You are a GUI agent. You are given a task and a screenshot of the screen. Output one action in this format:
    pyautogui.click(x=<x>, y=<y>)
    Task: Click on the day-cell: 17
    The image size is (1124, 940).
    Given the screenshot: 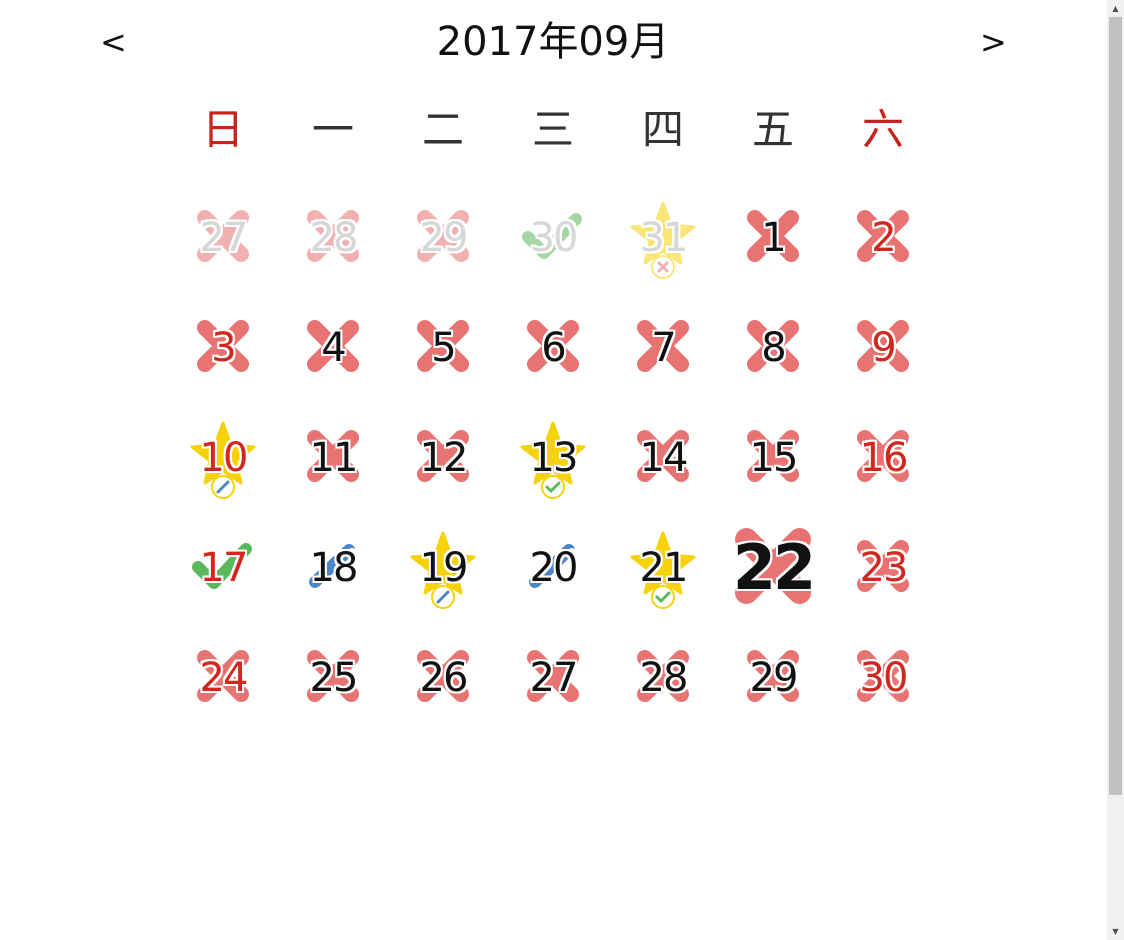 What is the action you would take?
    pyautogui.click(x=223, y=568)
    